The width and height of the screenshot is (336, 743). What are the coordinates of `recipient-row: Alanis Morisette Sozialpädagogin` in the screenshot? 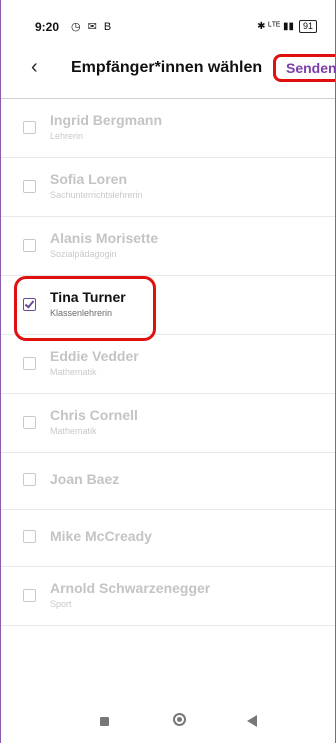 It's located at (168, 246).